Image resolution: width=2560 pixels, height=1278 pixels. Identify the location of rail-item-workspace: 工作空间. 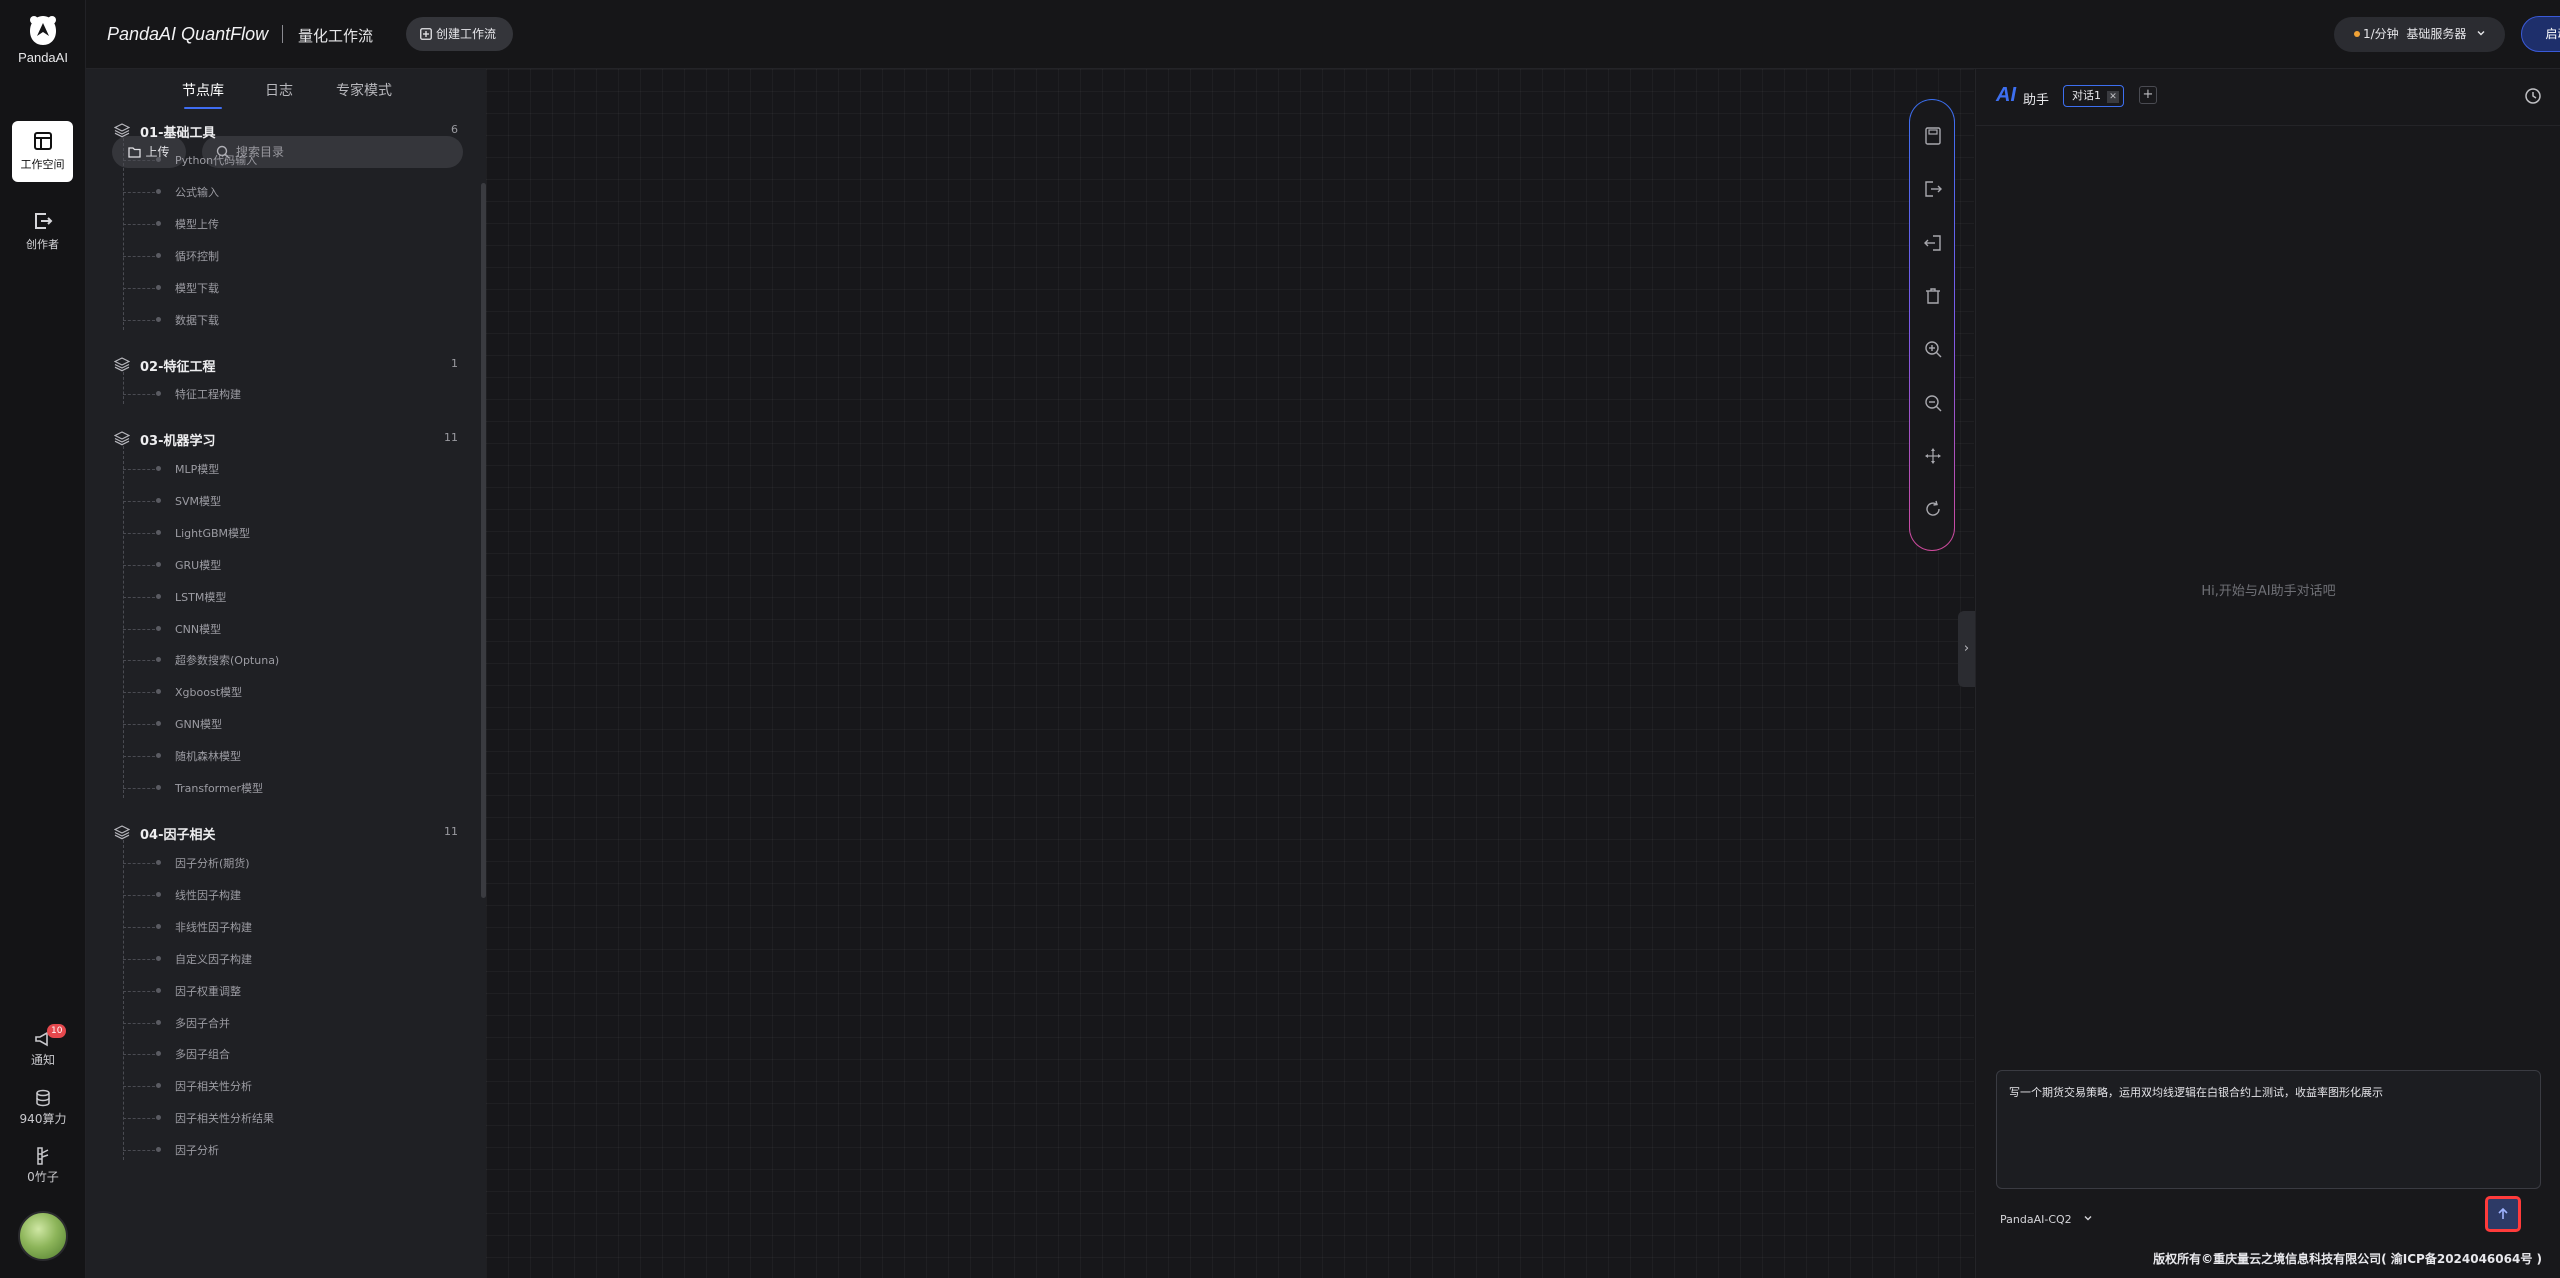
(42, 151).